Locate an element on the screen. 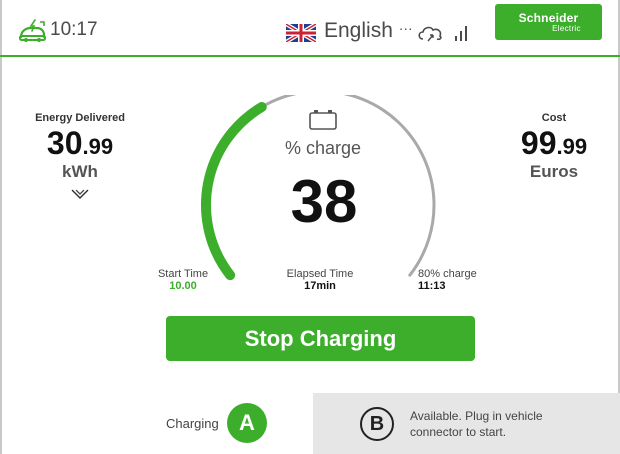  frame-left-border is located at coordinates (1, 227).